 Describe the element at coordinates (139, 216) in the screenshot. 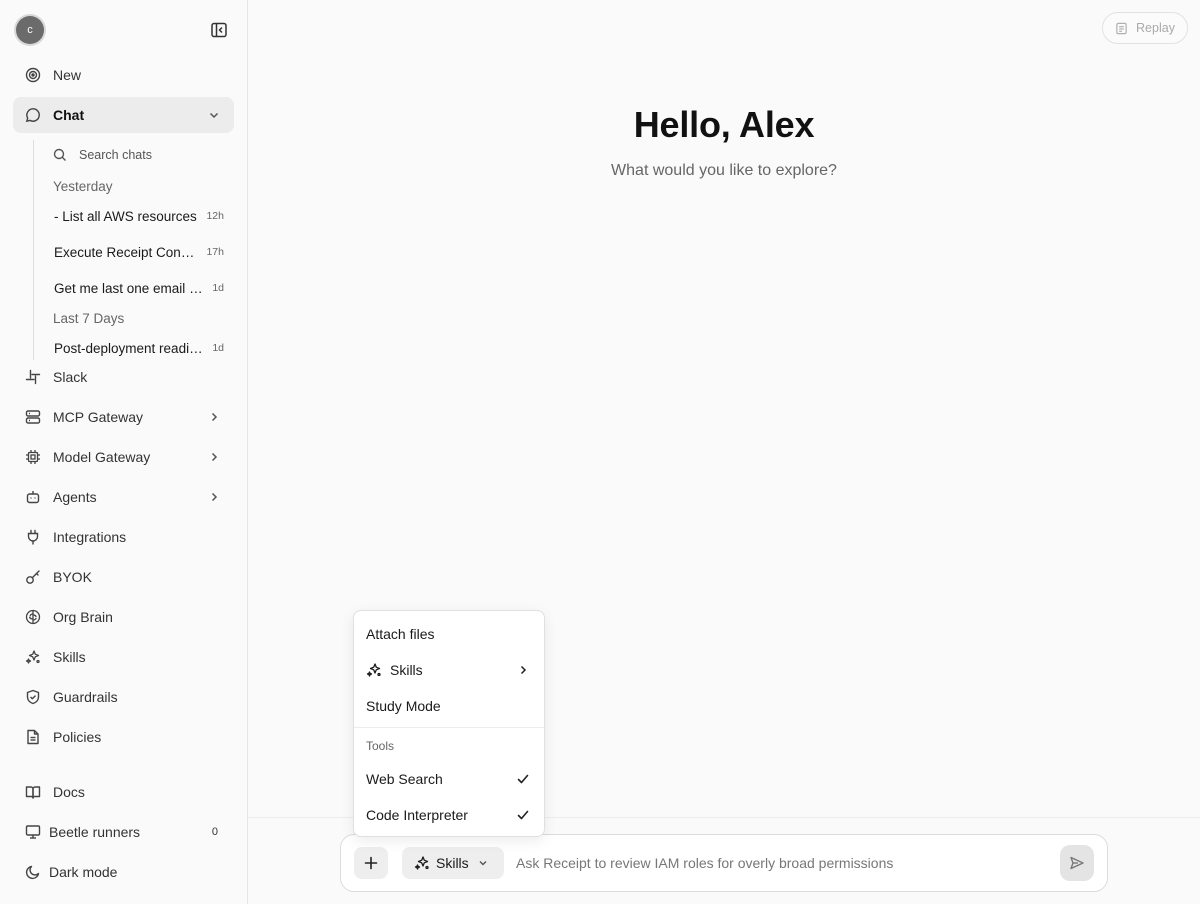

I see `chat-list-item: - List all AWS resources 12h` at that location.